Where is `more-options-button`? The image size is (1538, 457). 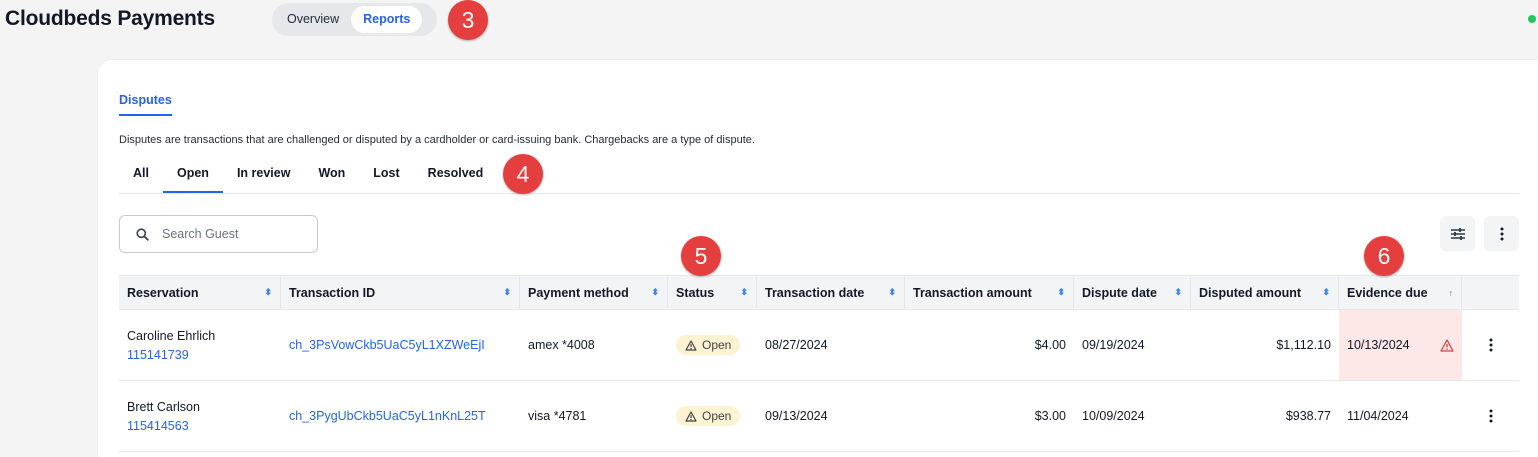 more-options-button is located at coordinates (1501, 233).